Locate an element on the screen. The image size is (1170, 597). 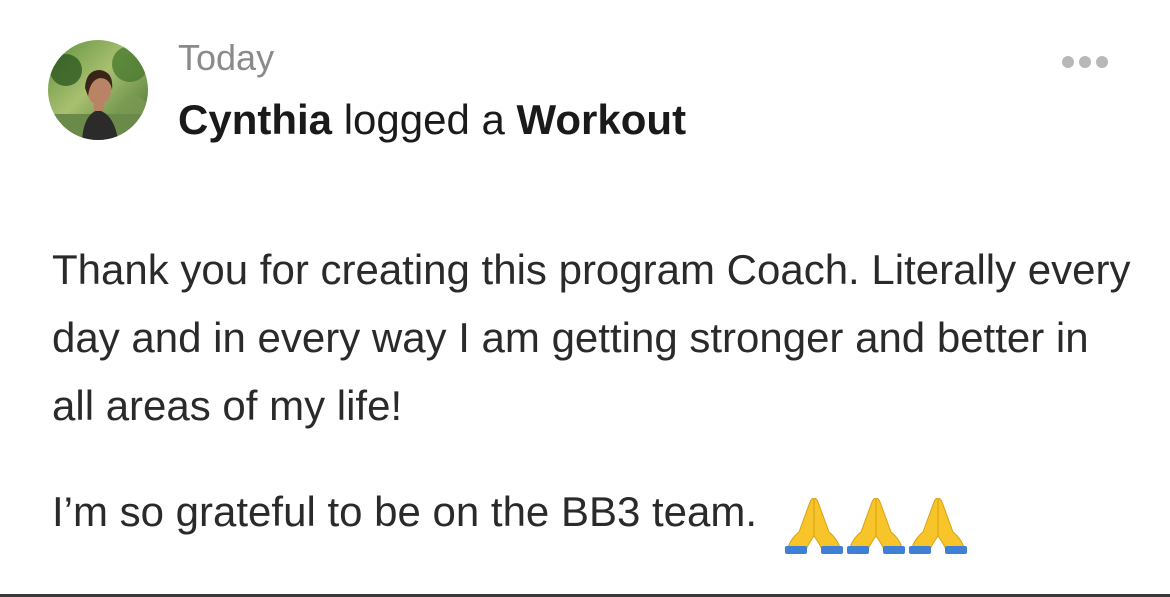
message-paragraph-text: I’m so grateful to be on the BB3 team. is located at coordinates (405, 511).